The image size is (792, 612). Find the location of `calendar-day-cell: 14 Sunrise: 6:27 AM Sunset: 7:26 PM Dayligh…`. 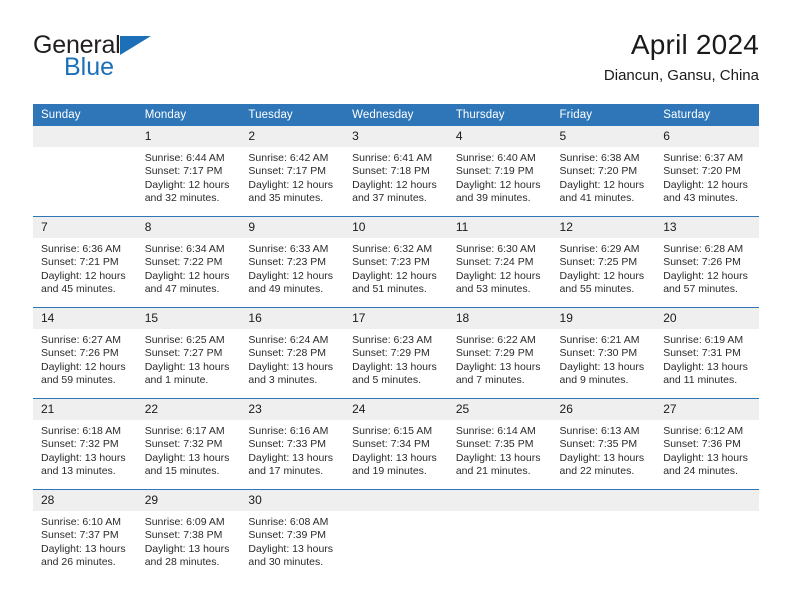

calendar-day-cell: 14 Sunrise: 6:27 AM Sunset: 7:26 PM Dayligh… is located at coordinates (85, 353).